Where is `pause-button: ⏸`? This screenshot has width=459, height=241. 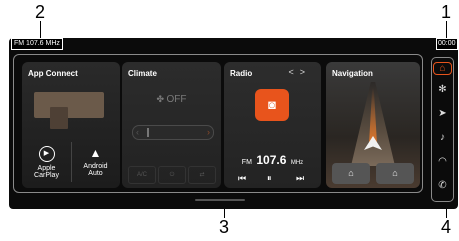 pause-button: ⏸ is located at coordinates (269, 178).